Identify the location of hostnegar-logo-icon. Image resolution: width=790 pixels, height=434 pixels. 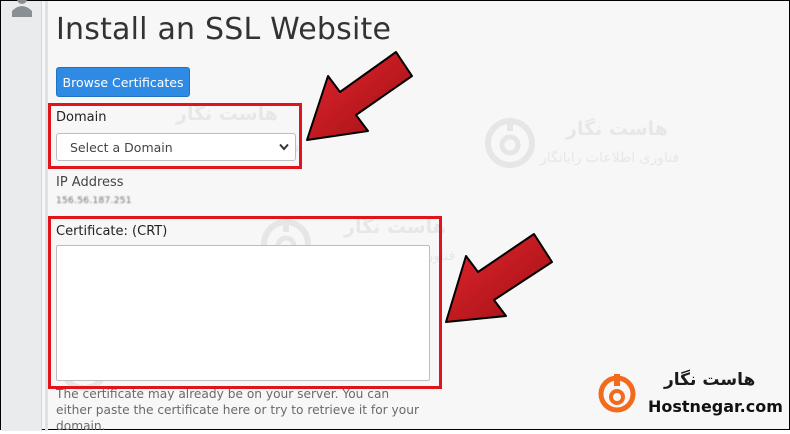
(617, 393).